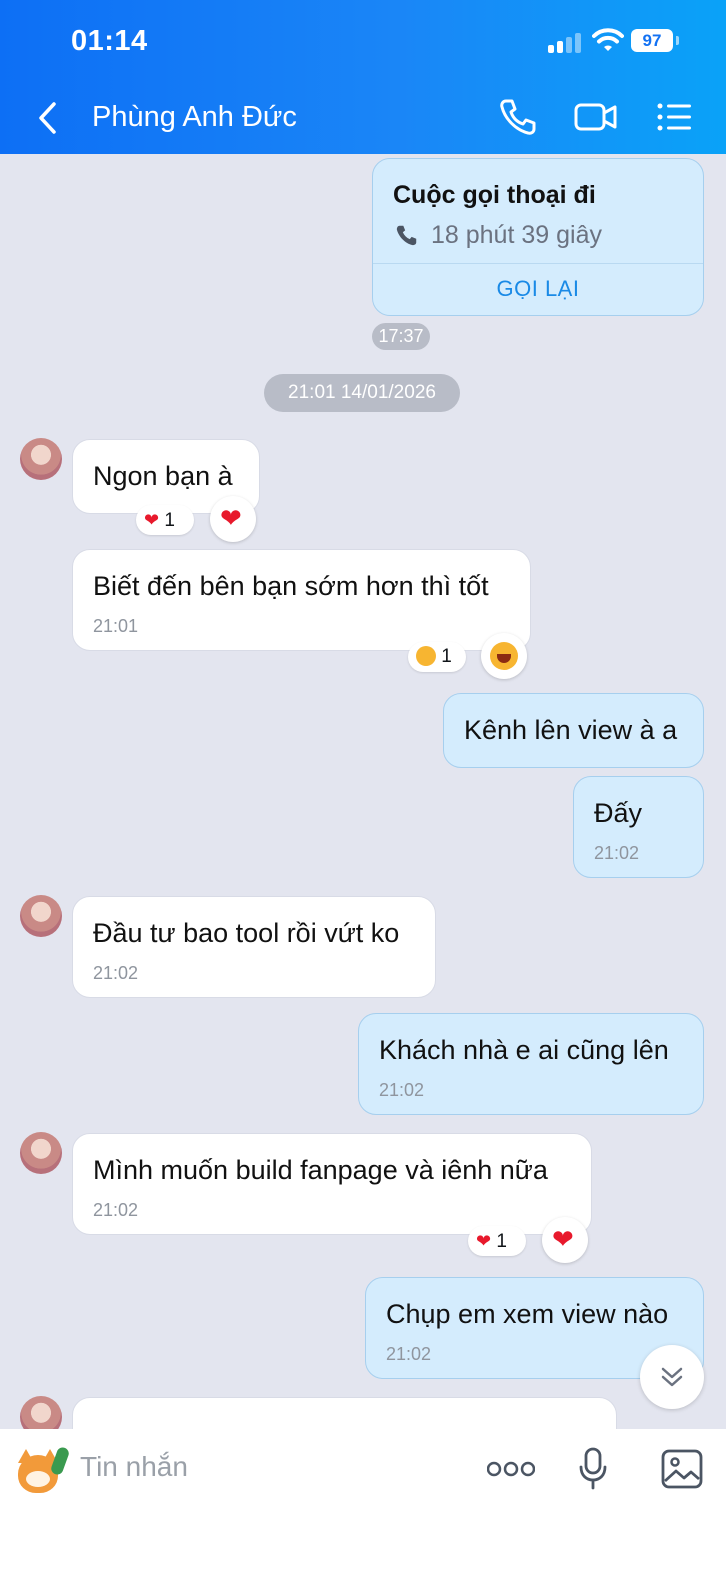 Image resolution: width=726 pixels, height=1571 pixels. What do you see at coordinates (437, 657) in the screenshot?
I see `reaction-count: 1` at bounding box center [437, 657].